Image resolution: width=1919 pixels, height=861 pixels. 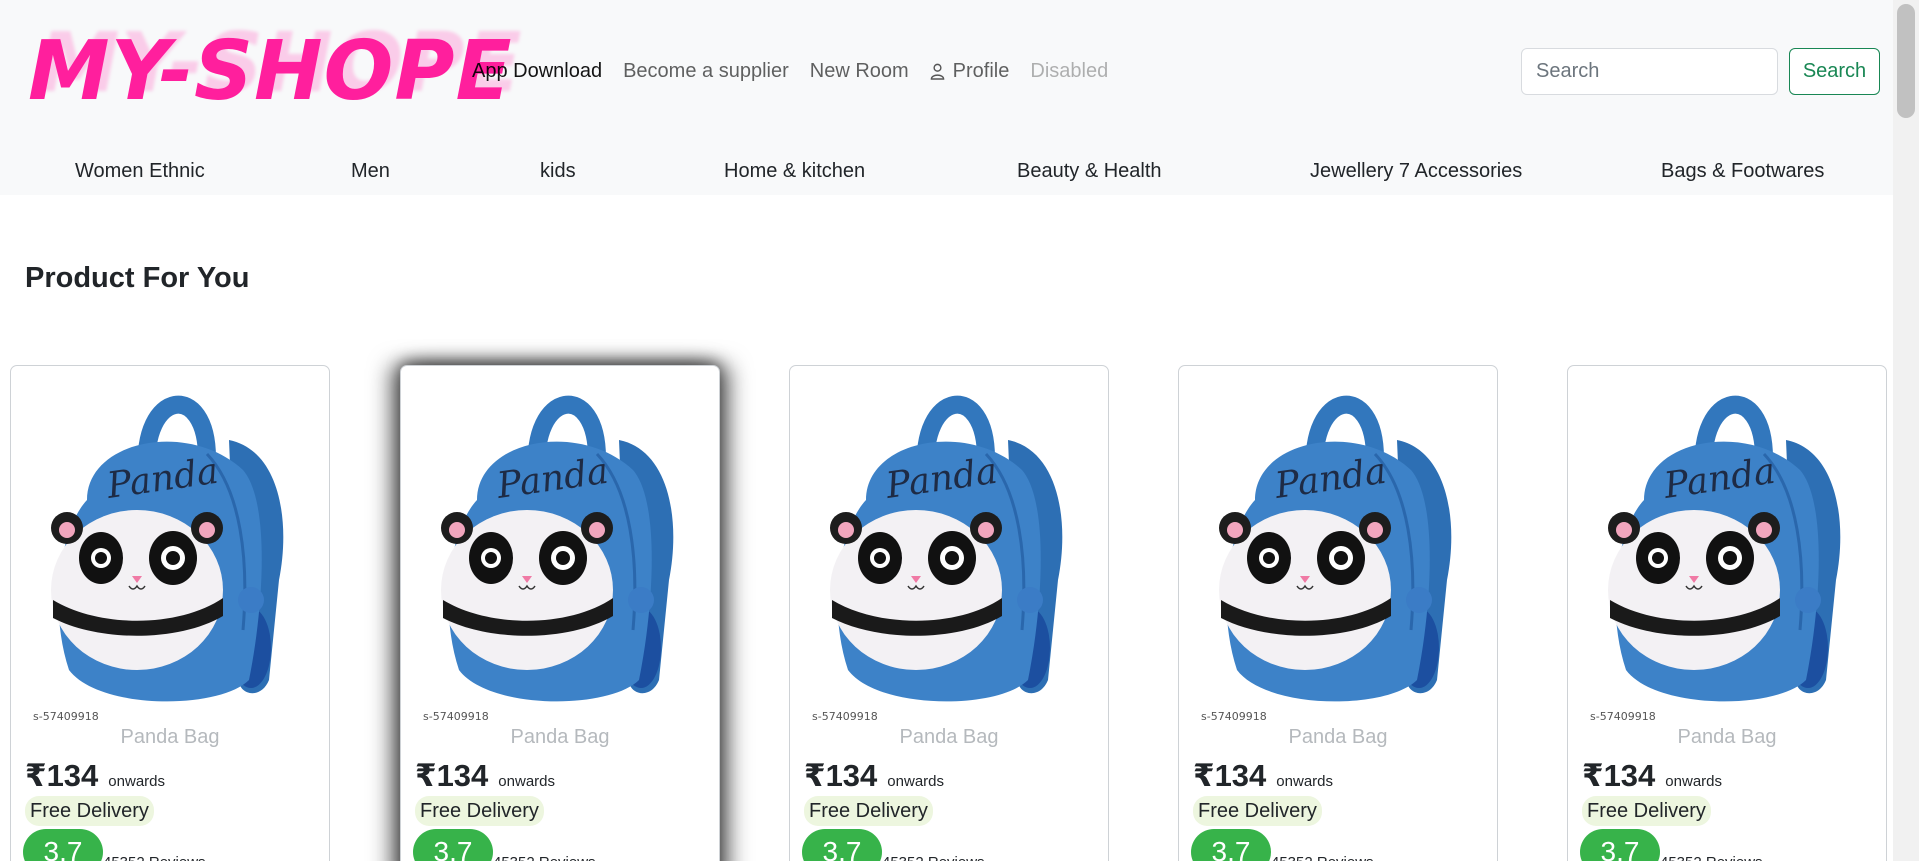 What do you see at coordinates (140, 171) in the screenshot?
I see `category-women-ethnic: Women Ethnic` at bounding box center [140, 171].